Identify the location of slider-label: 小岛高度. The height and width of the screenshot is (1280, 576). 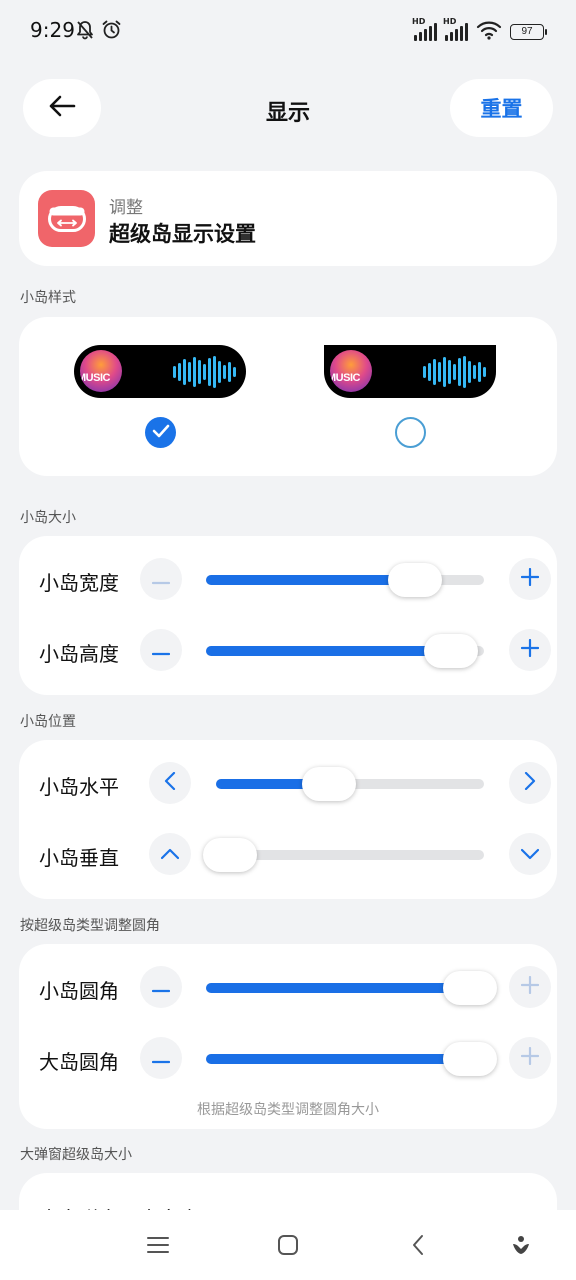
(79, 654).